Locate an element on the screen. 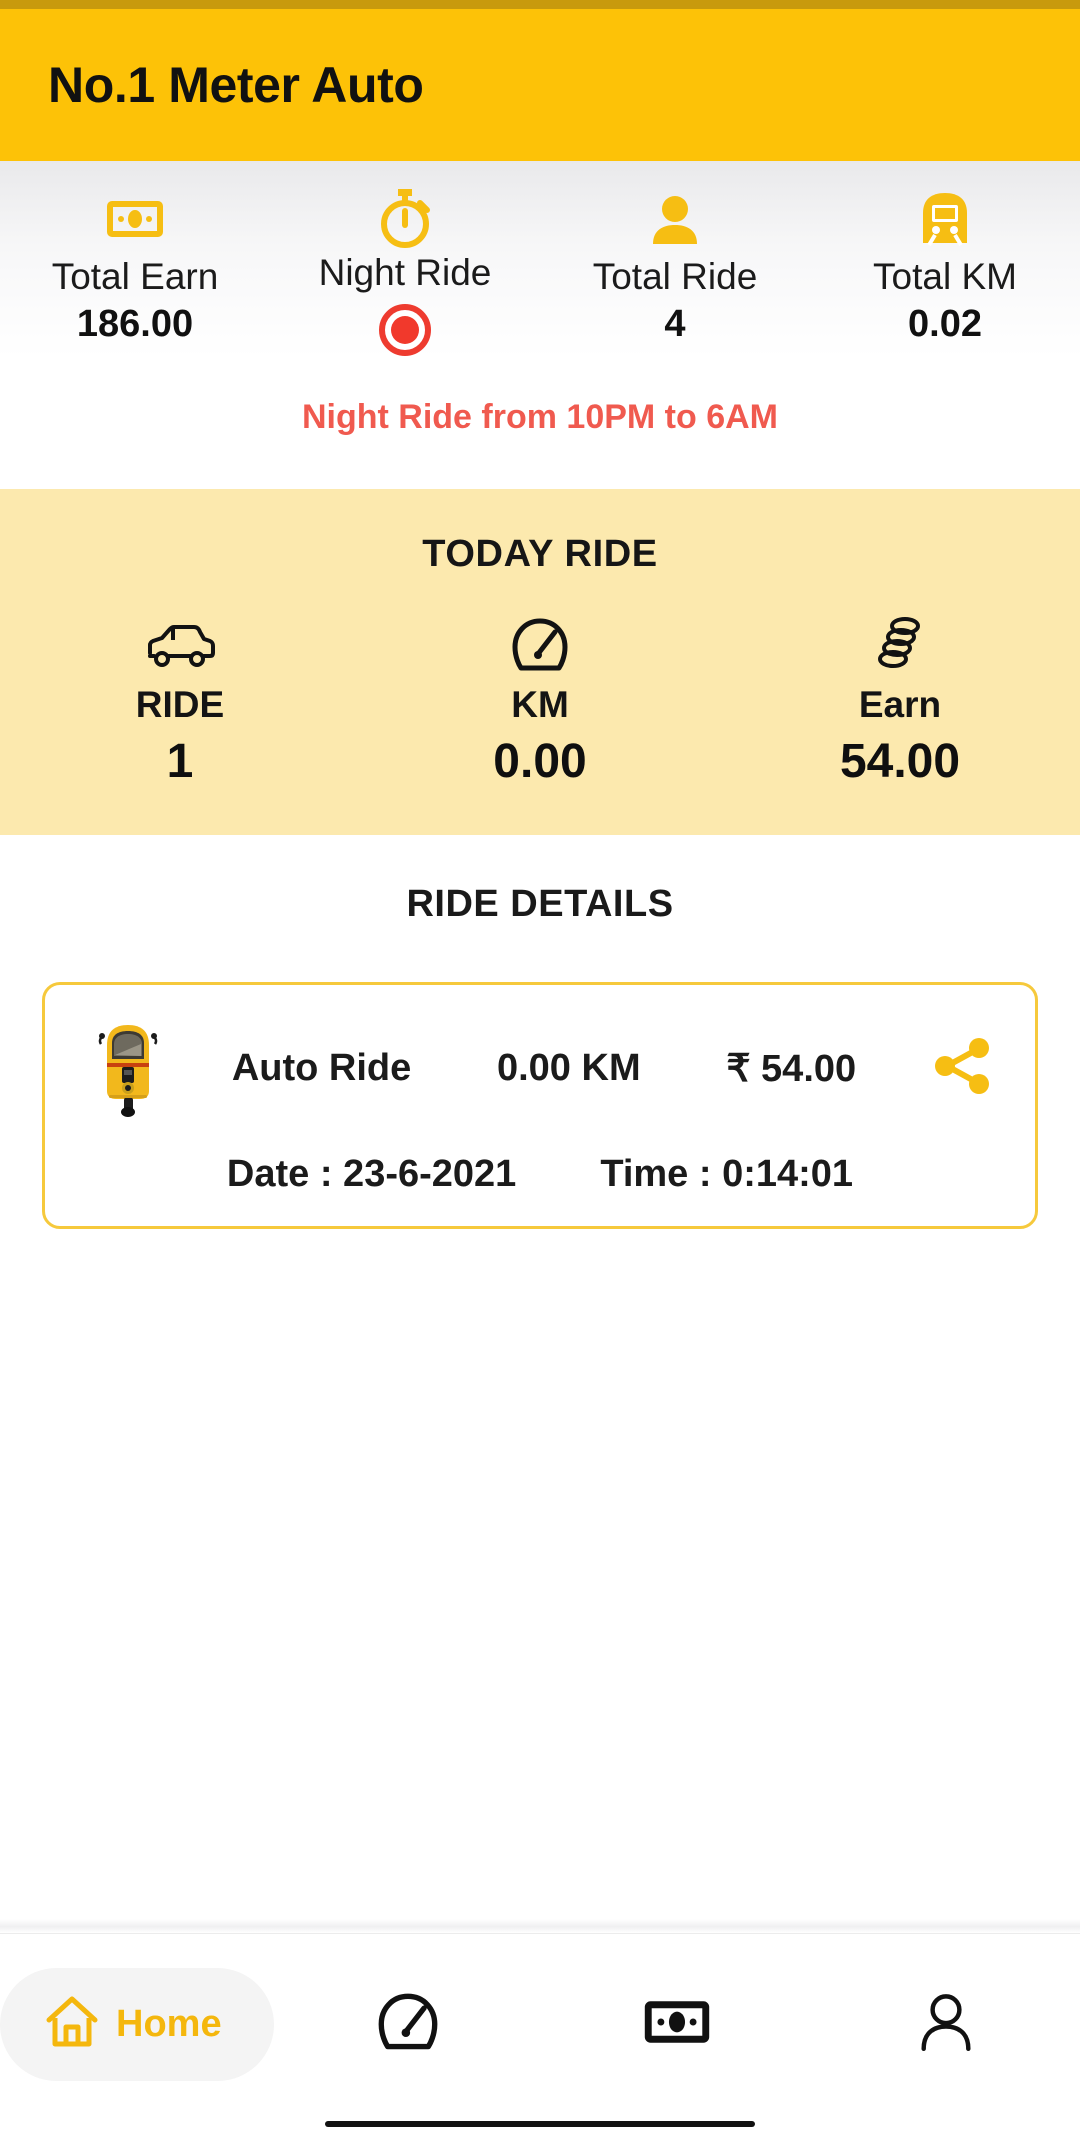 Image resolution: width=1080 pixels, height=2133 pixels. ride-card-sub-row: Date : 23-6-2021 Time : 0:14:01 is located at coordinates (540, 1174).